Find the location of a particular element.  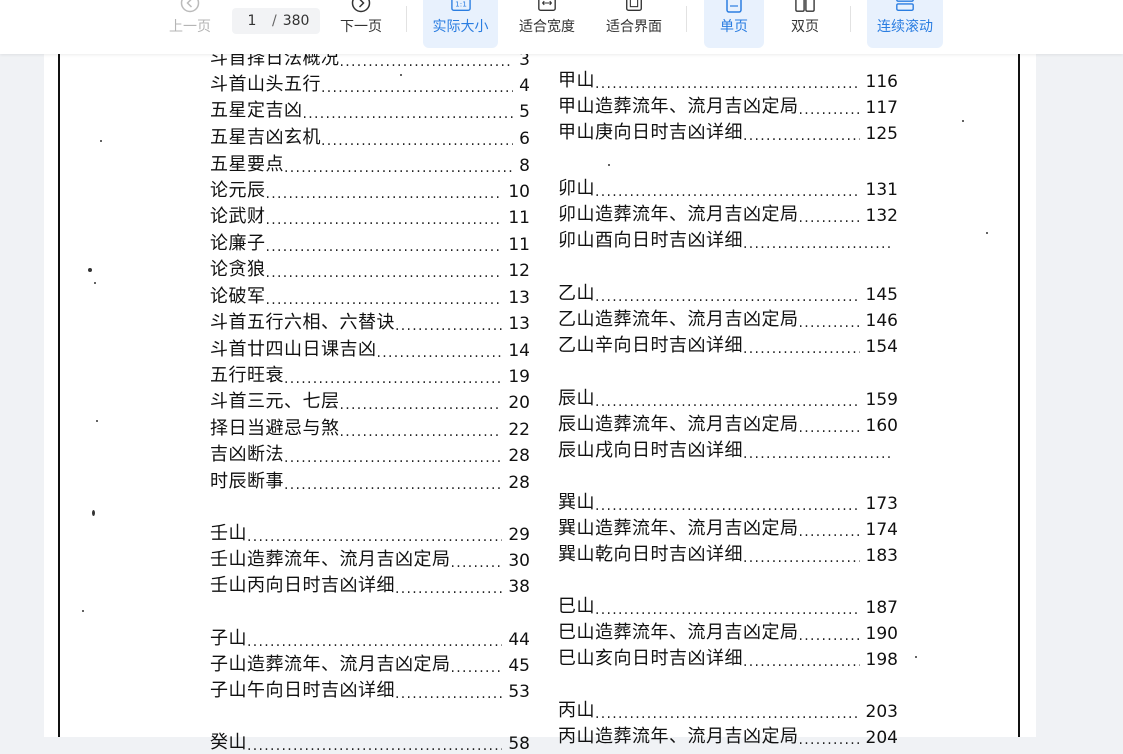

toc-entry-title: 子山造葬流年、流月吉凶定局 is located at coordinates (330, 664).